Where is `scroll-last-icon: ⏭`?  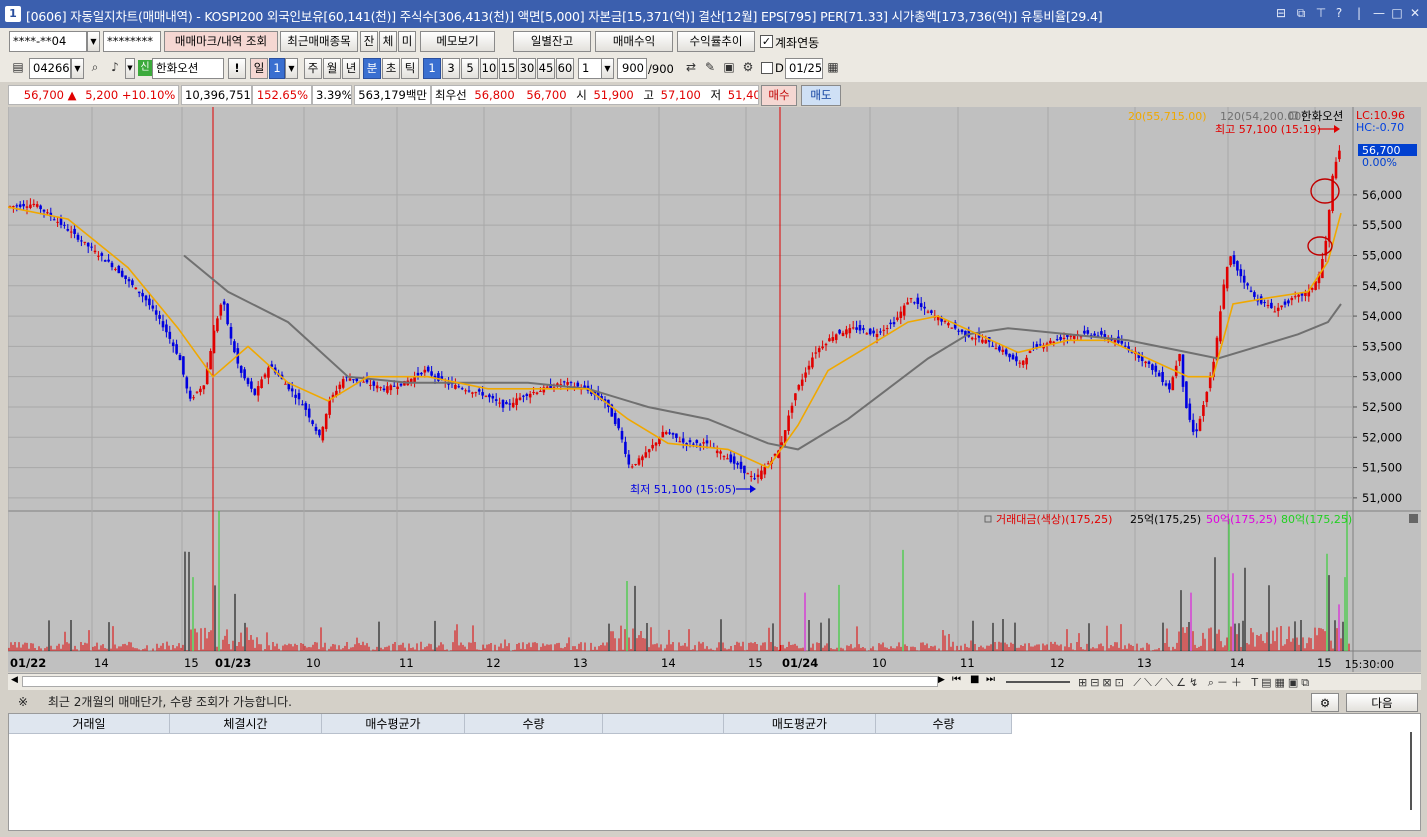 scroll-last-icon: ⏭ is located at coordinates (990, 679).